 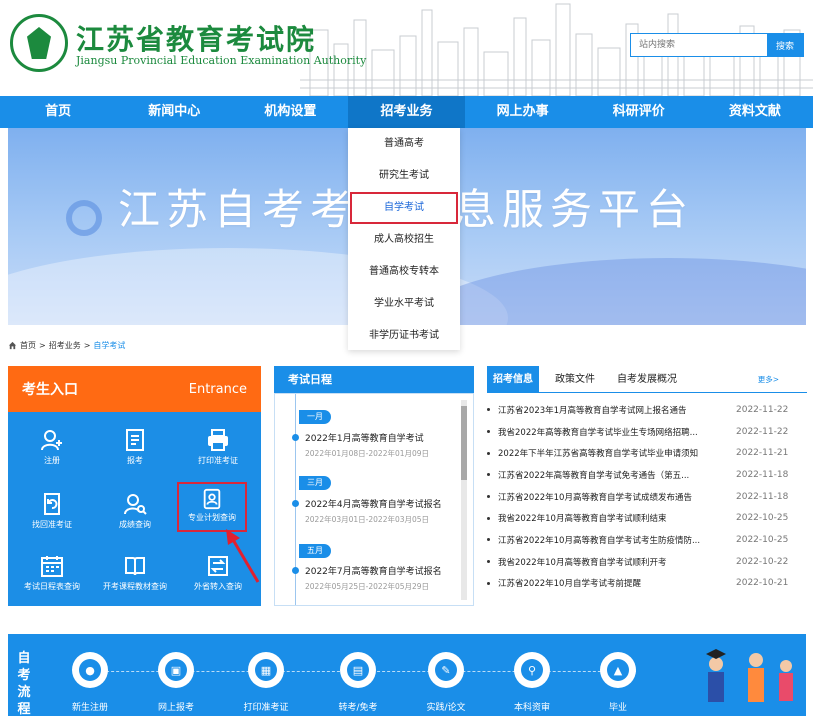 I want to click on step-circle: ⚲, so click(x=532, y=670).